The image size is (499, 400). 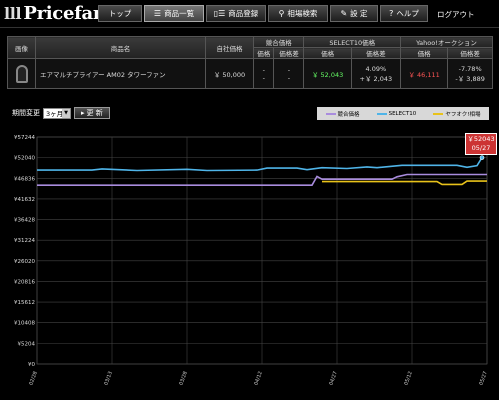 I want to click on th-image: 画像, so click(x=21, y=47).